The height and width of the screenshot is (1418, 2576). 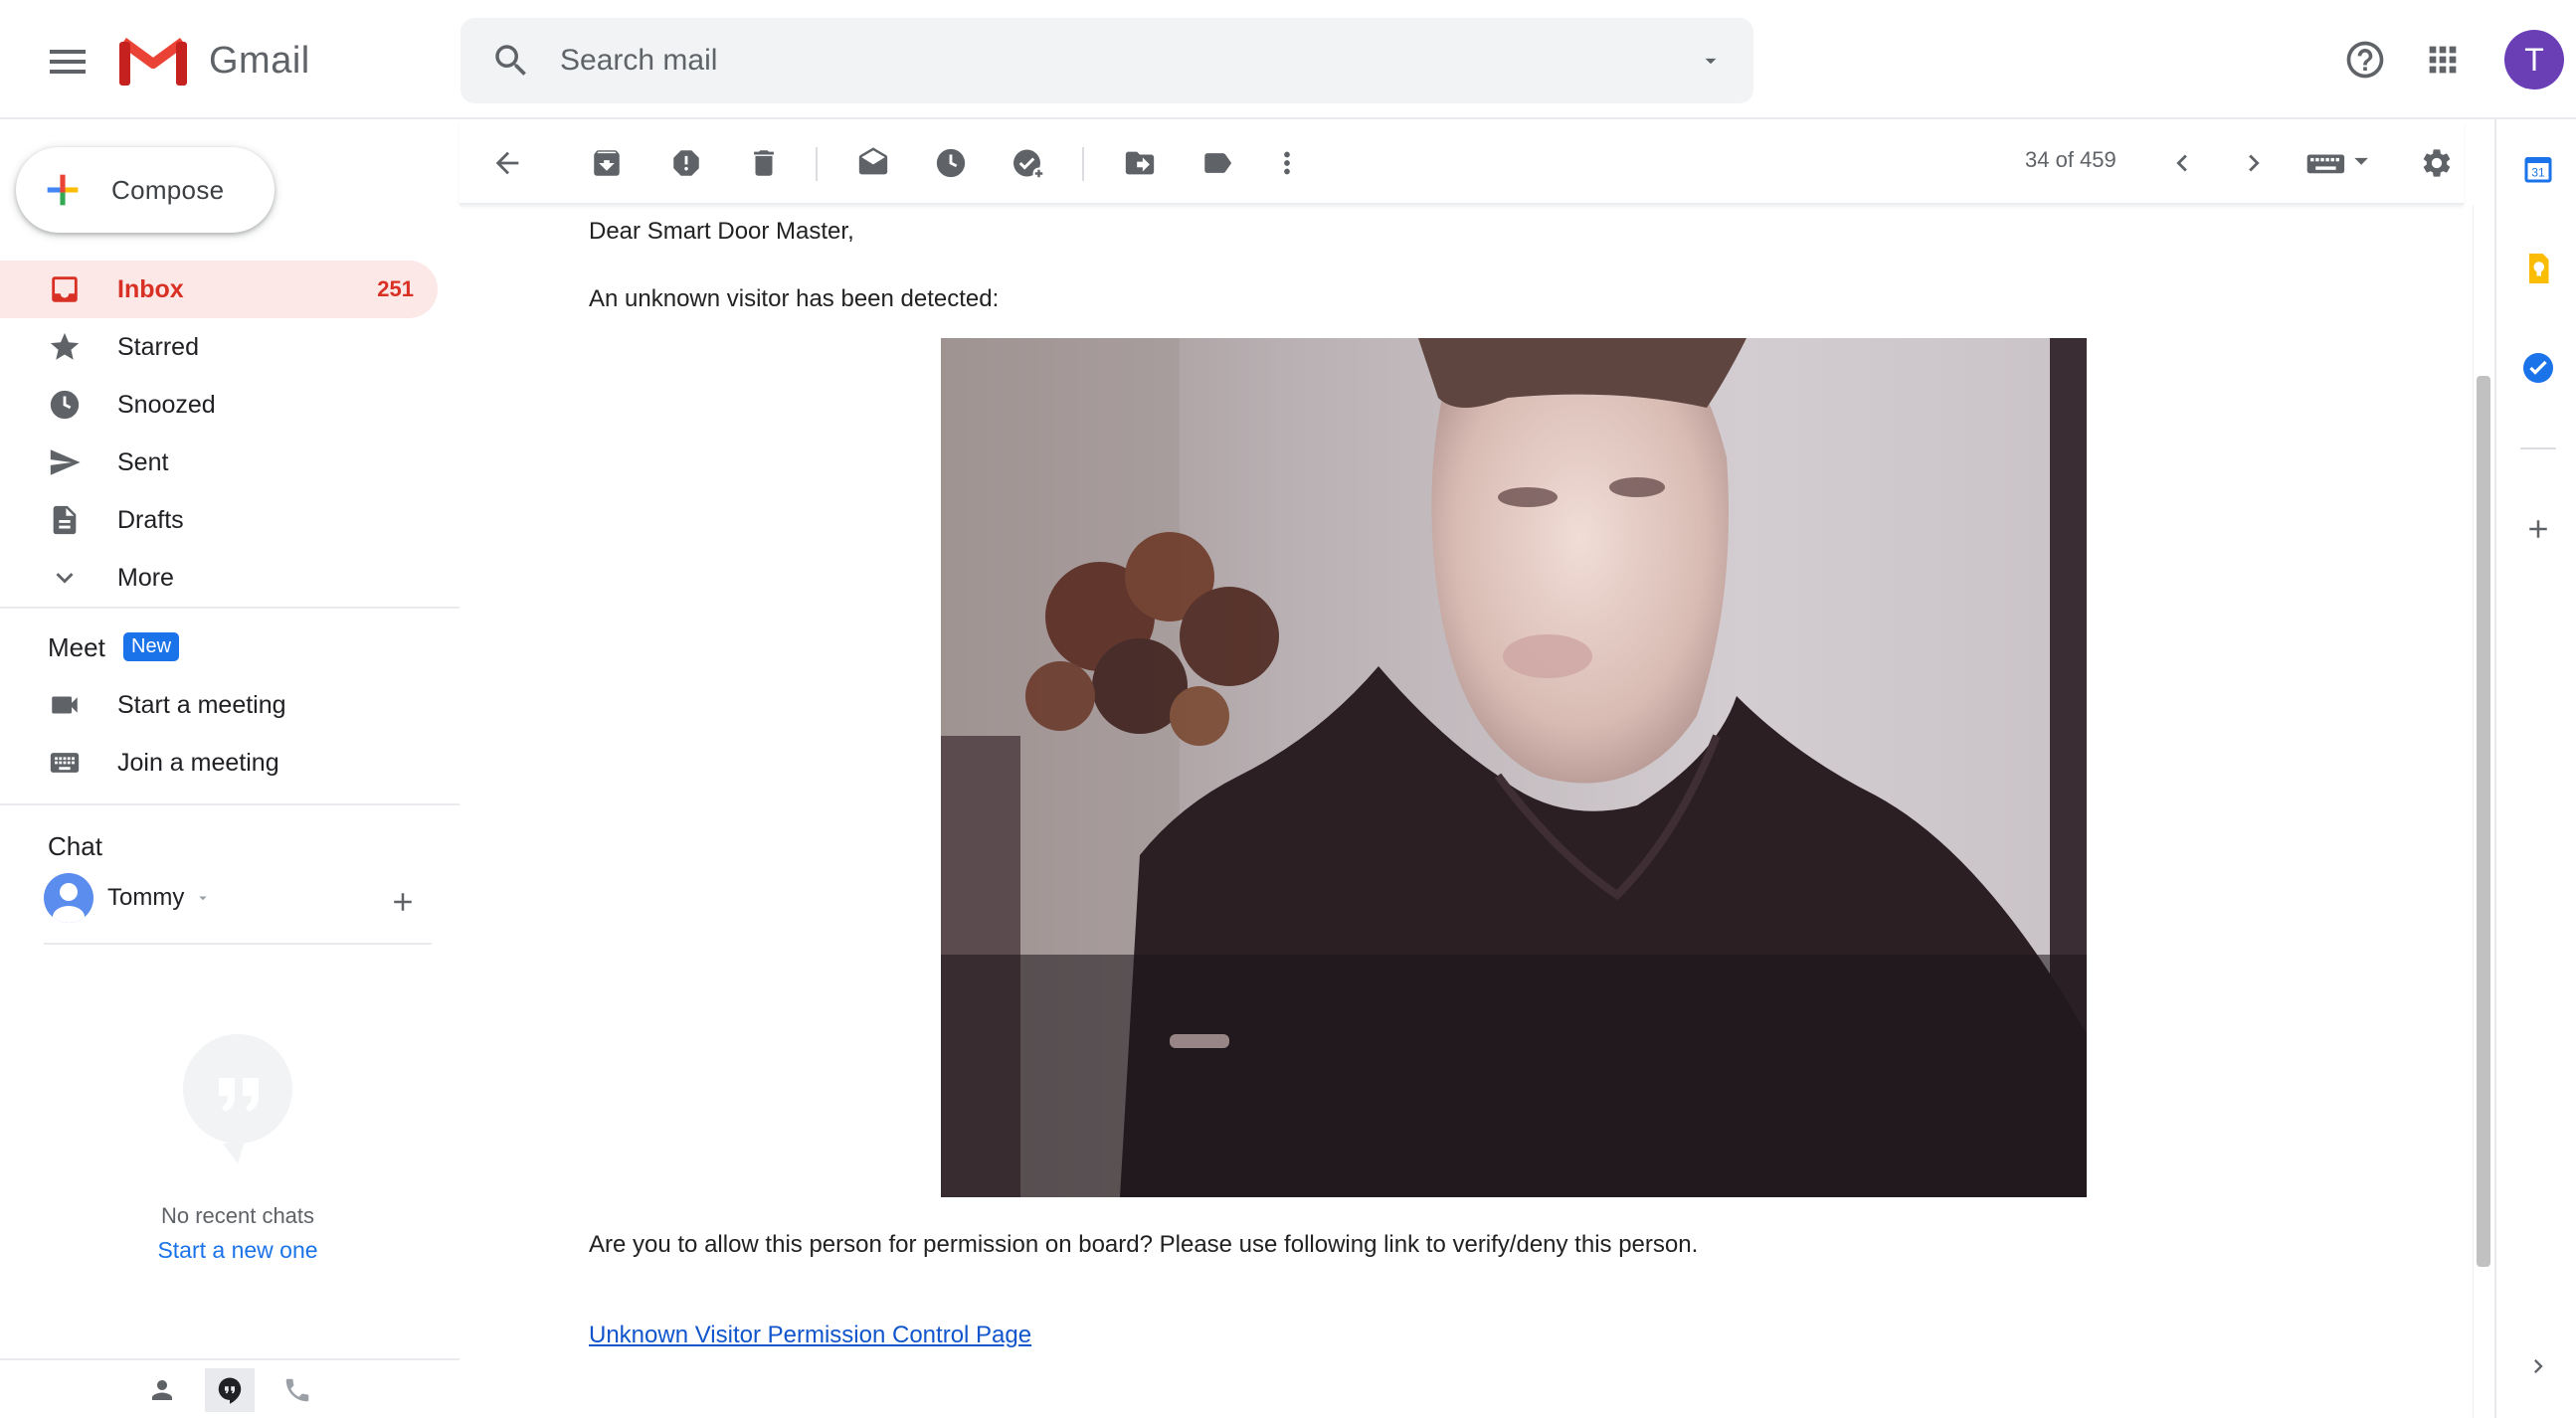 I want to click on join-meeting-button: Join a meeting, so click(x=163, y=763).